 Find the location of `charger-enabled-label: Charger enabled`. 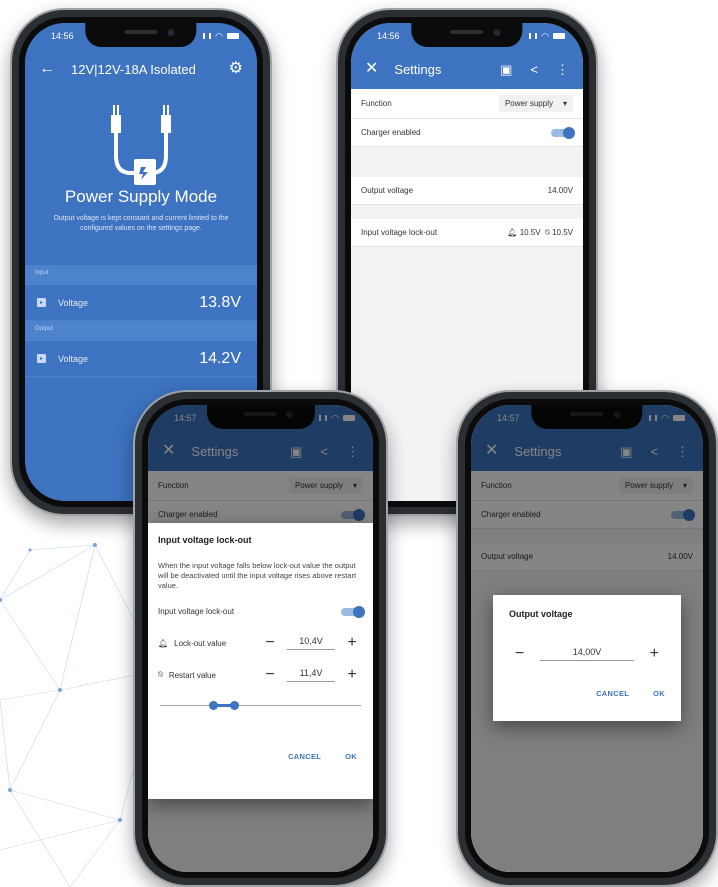

charger-enabled-label: Charger enabled is located at coordinates (391, 132).